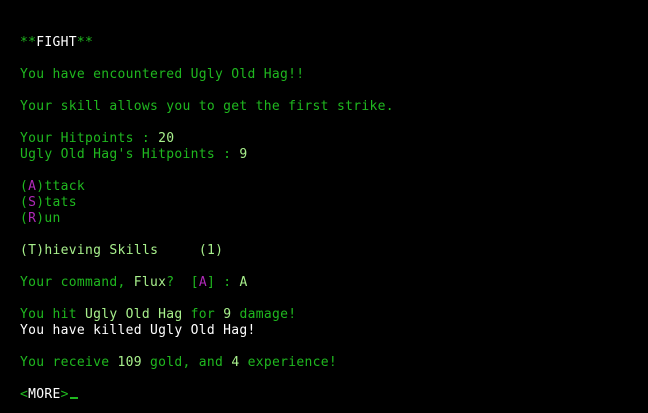  I want to click on fight-header-right: **, so click(85, 42).